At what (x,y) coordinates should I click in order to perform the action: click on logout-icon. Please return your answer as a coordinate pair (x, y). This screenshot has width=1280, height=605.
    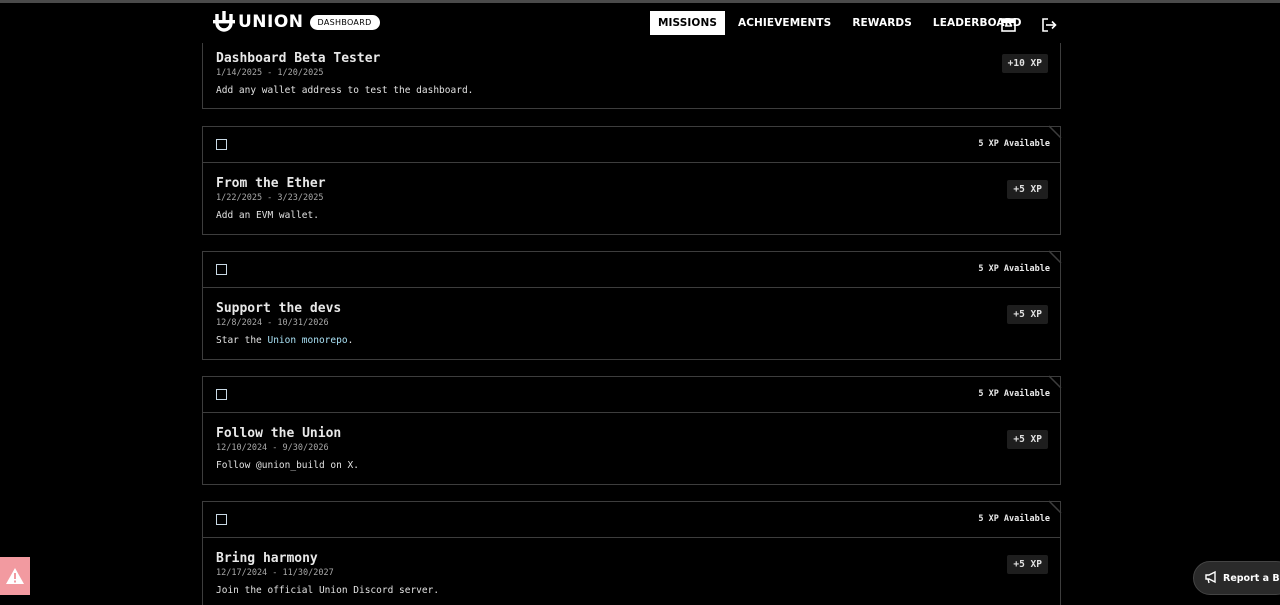
    Looking at the image, I should click on (1049, 25).